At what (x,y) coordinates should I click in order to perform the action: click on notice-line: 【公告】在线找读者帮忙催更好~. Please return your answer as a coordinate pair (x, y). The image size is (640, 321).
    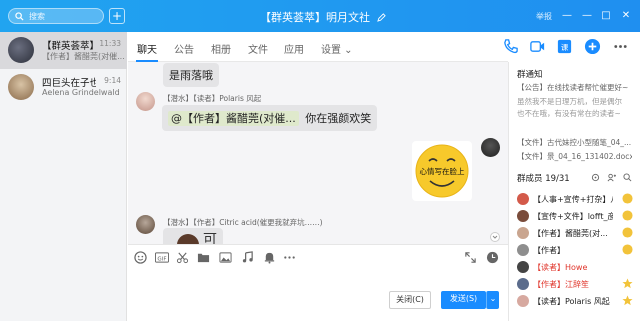
    Looking at the image, I should click on (574, 87).